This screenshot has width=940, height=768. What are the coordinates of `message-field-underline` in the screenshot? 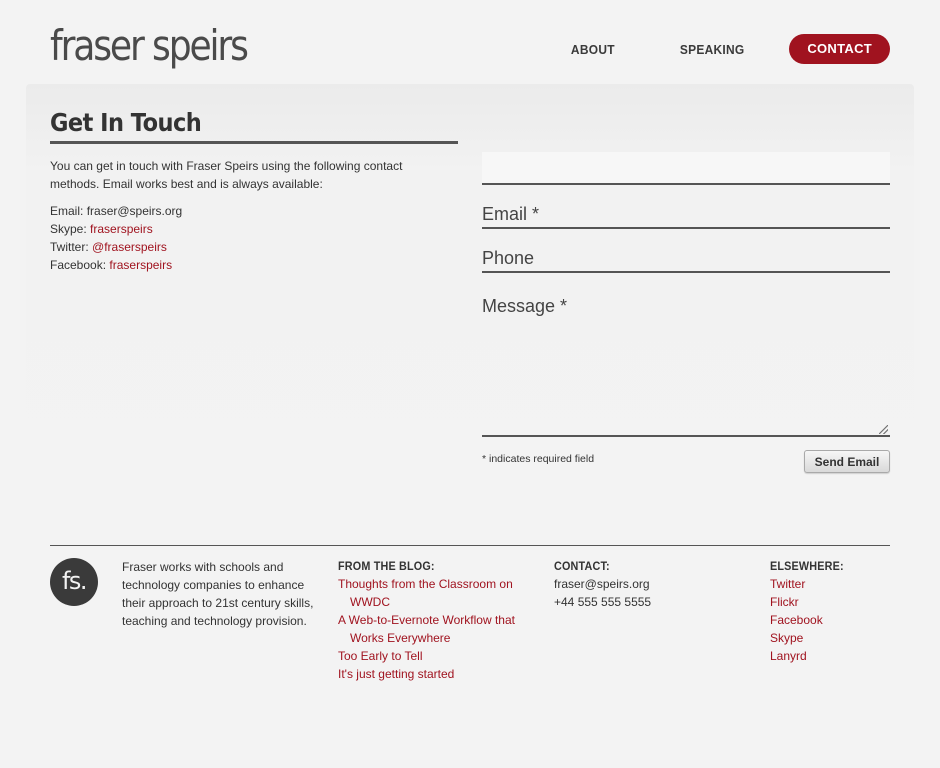 It's located at (686, 436).